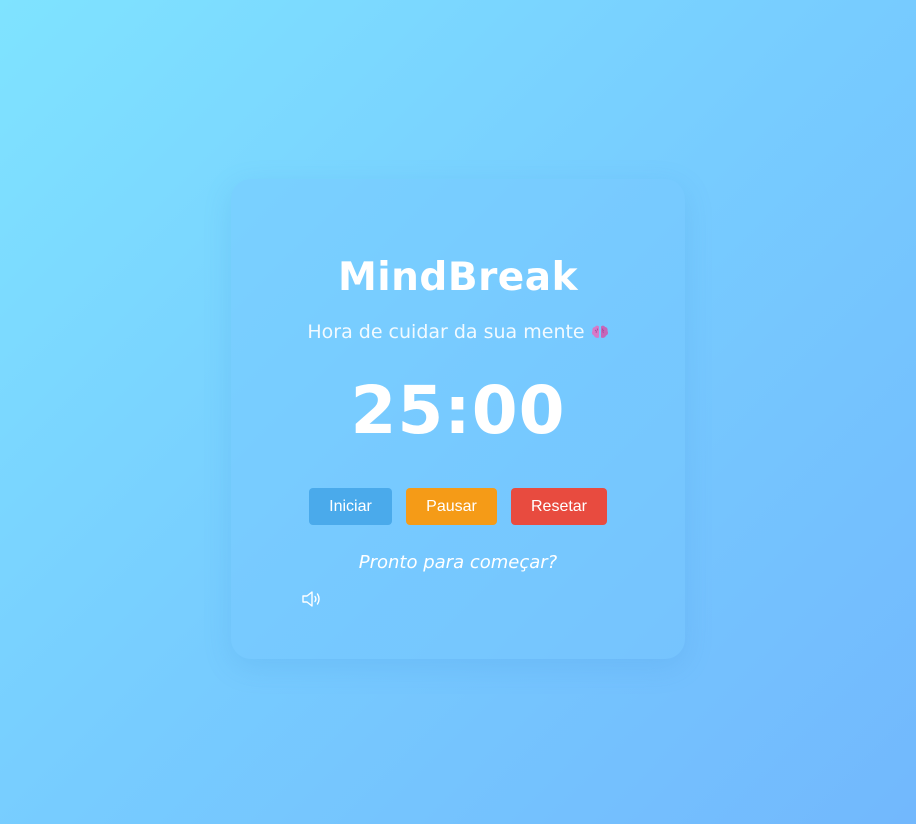 The height and width of the screenshot is (824, 916). I want to click on subtitle-text: Hora de cuidar da sua mente, so click(446, 332).